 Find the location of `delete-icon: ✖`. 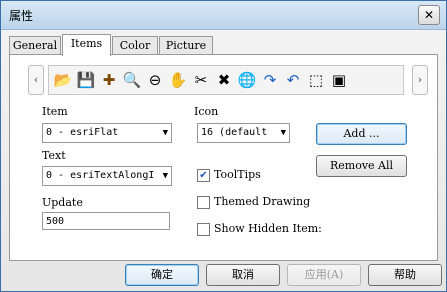

delete-icon: ✖ is located at coordinates (224, 80).